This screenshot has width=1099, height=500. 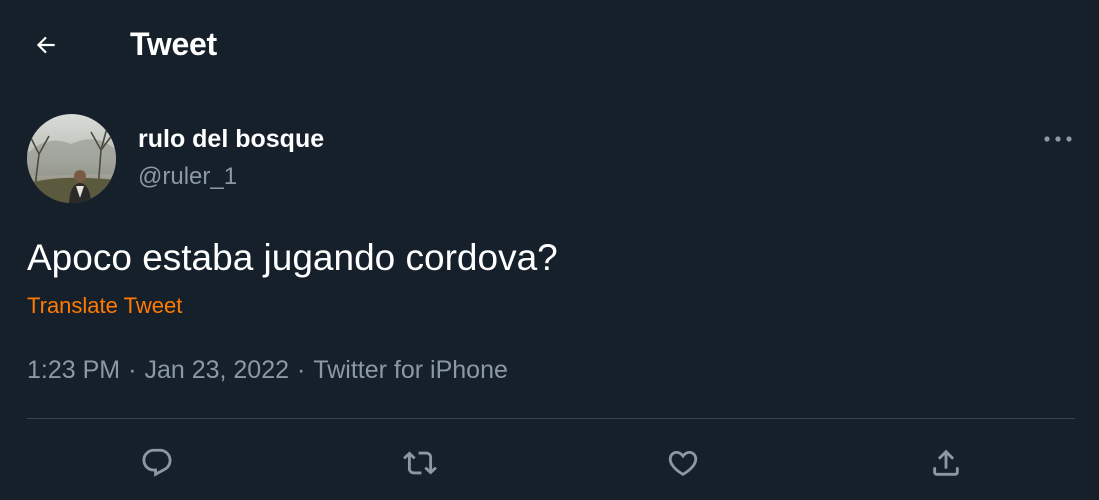 I want to click on avatar, so click(x=71, y=158).